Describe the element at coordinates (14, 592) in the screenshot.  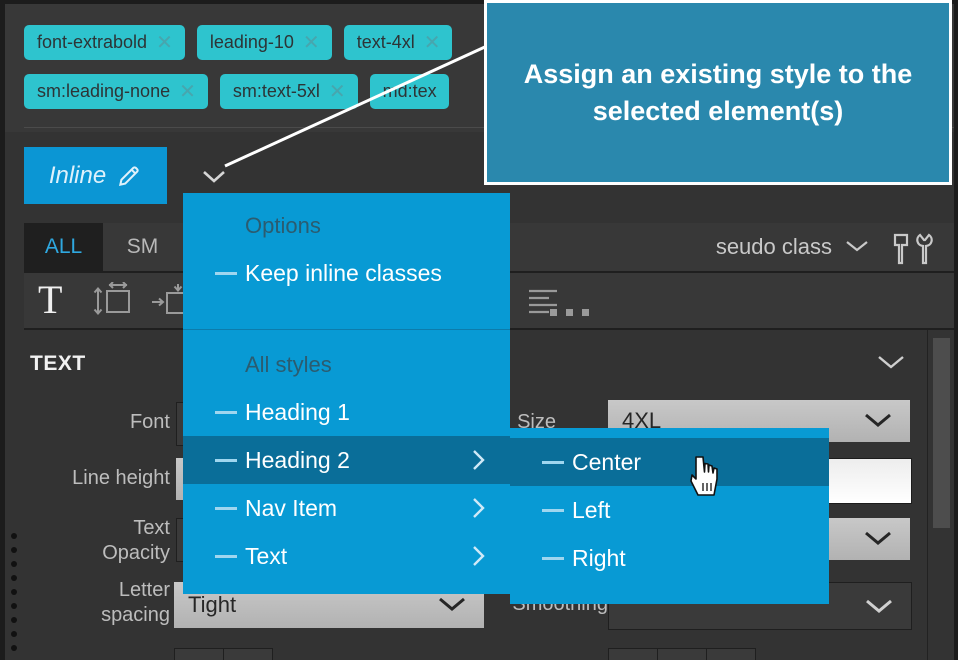
I see `panel-drag-handle` at that location.